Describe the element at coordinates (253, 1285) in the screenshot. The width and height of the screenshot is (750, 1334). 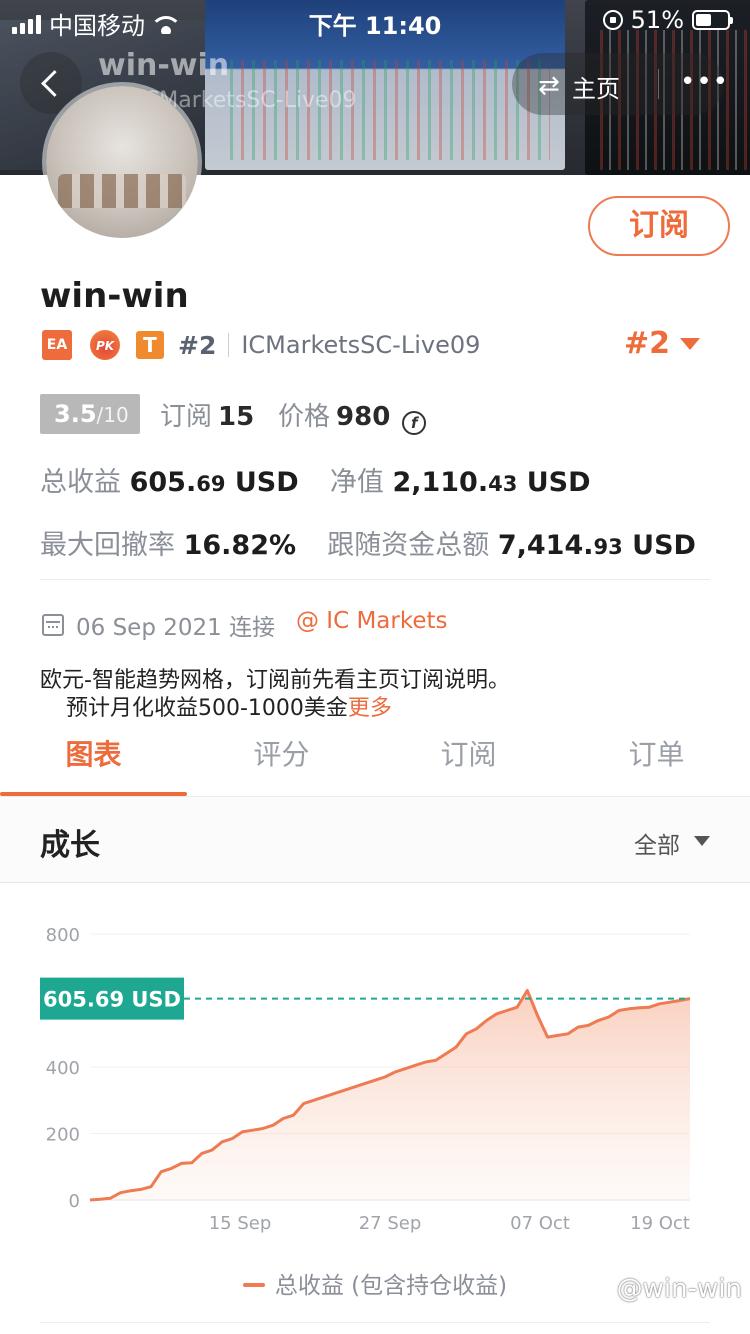
I see `legend-swatch` at that location.